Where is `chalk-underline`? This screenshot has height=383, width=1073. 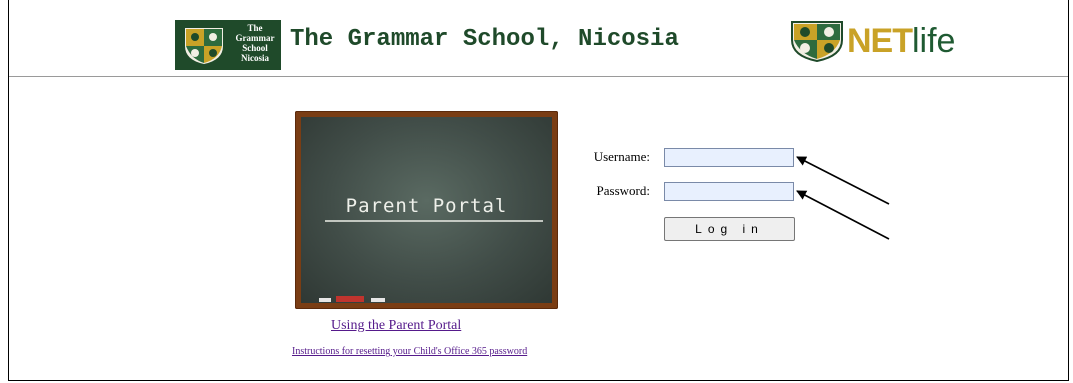 chalk-underline is located at coordinates (434, 221).